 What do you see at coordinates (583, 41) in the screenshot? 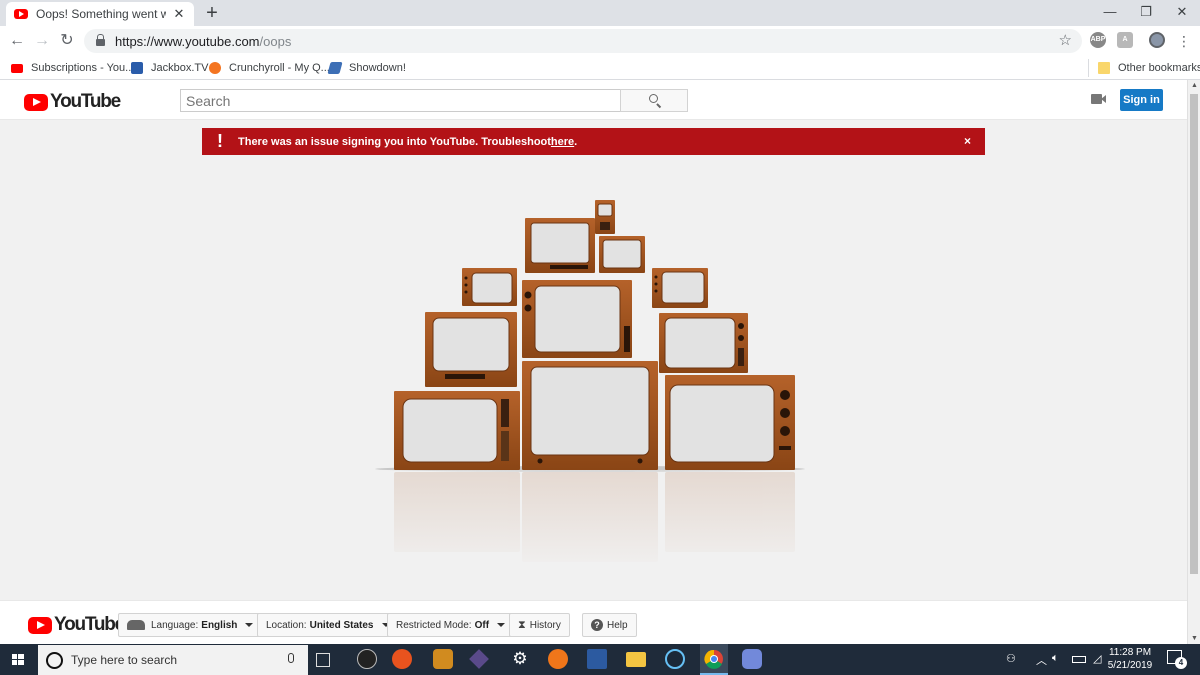
I see `address-bar: https://www.youtube.com/oops ☆` at bounding box center [583, 41].